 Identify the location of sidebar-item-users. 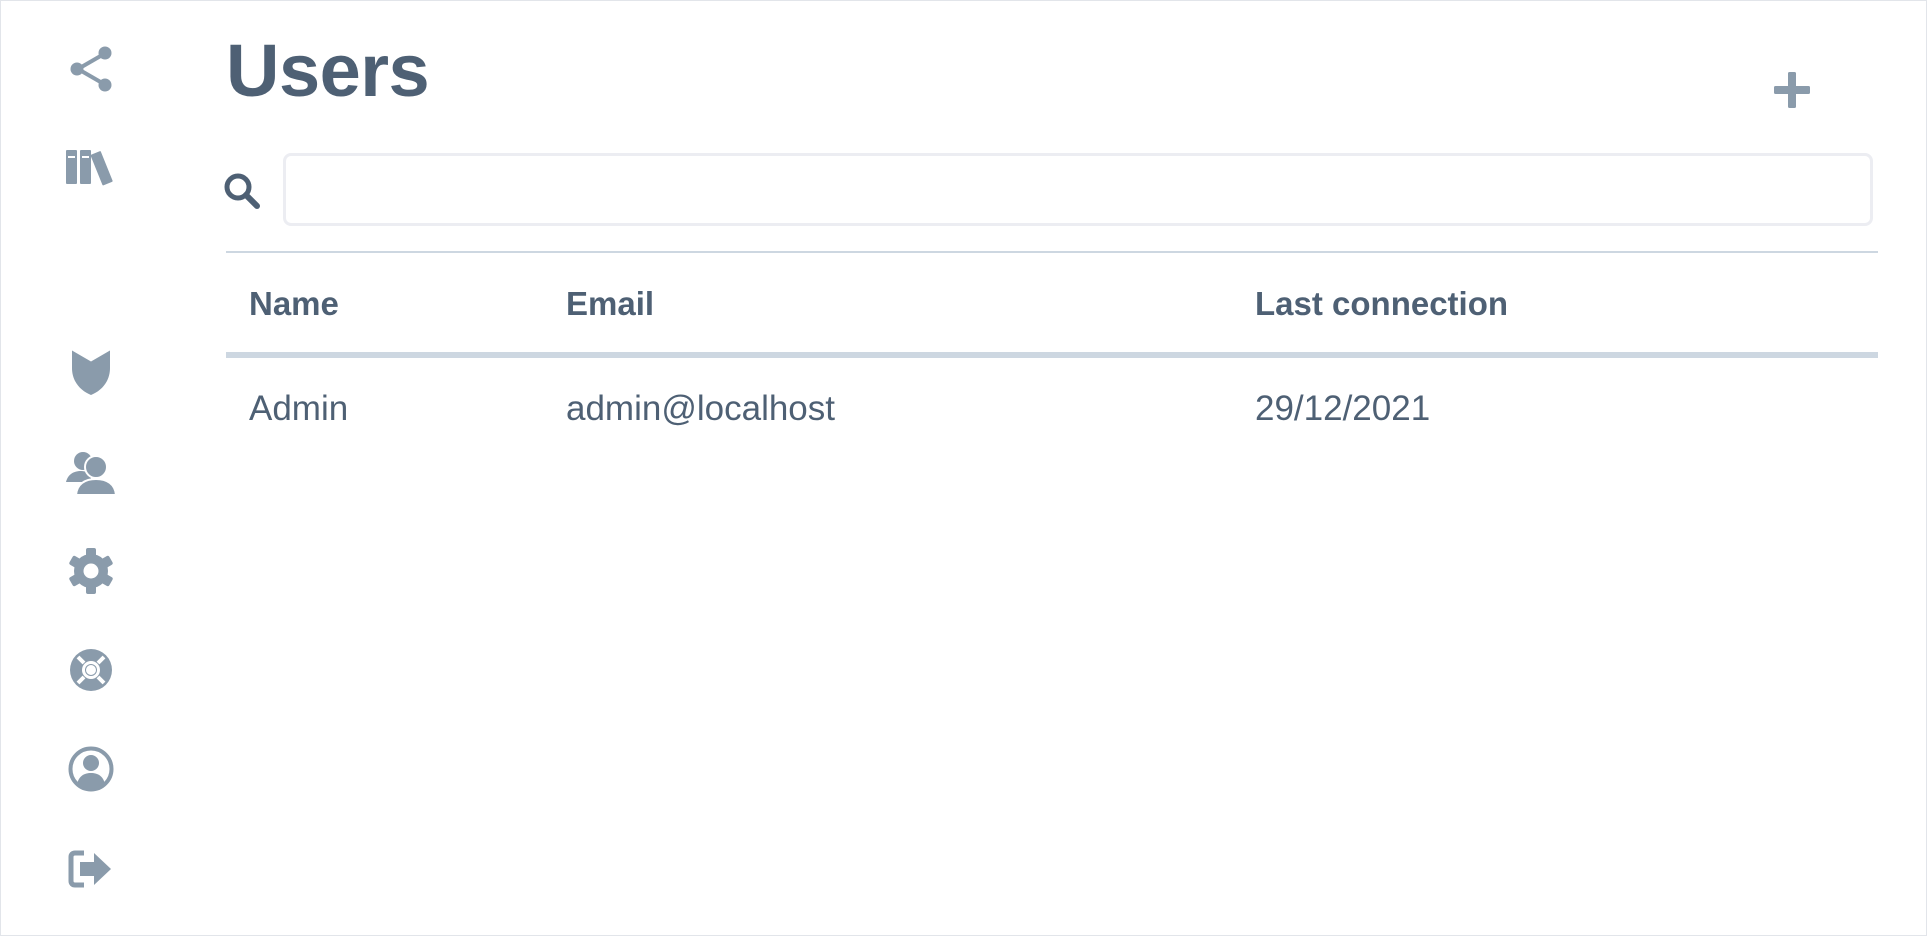
(91, 472).